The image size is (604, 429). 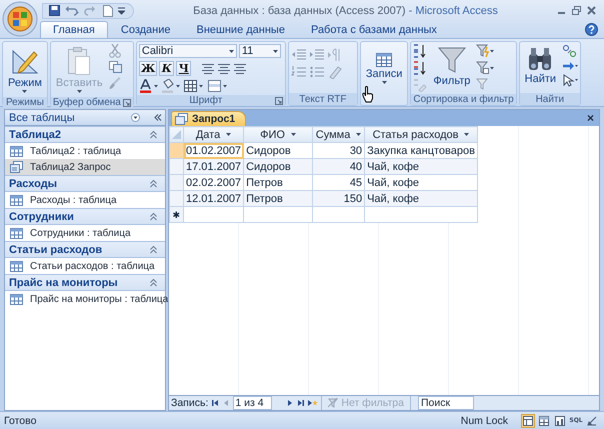 What do you see at coordinates (87, 102) in the screenshot?
I see `group-label: Буфер обмена` at bounding box center [87, 102].